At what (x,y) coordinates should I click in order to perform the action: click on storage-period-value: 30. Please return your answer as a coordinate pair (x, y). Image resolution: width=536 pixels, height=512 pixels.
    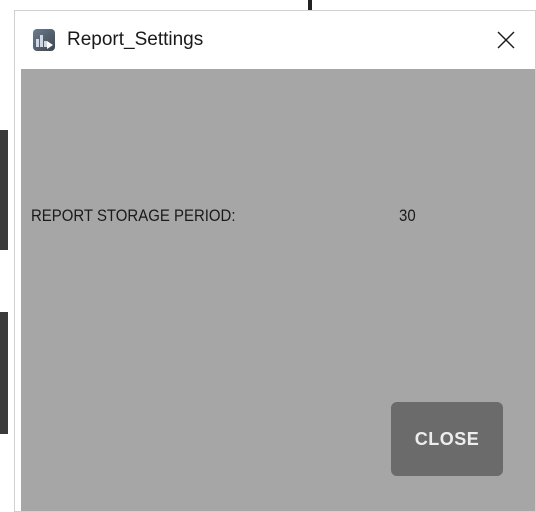
    Looking at the image, I should click on (407, 215).